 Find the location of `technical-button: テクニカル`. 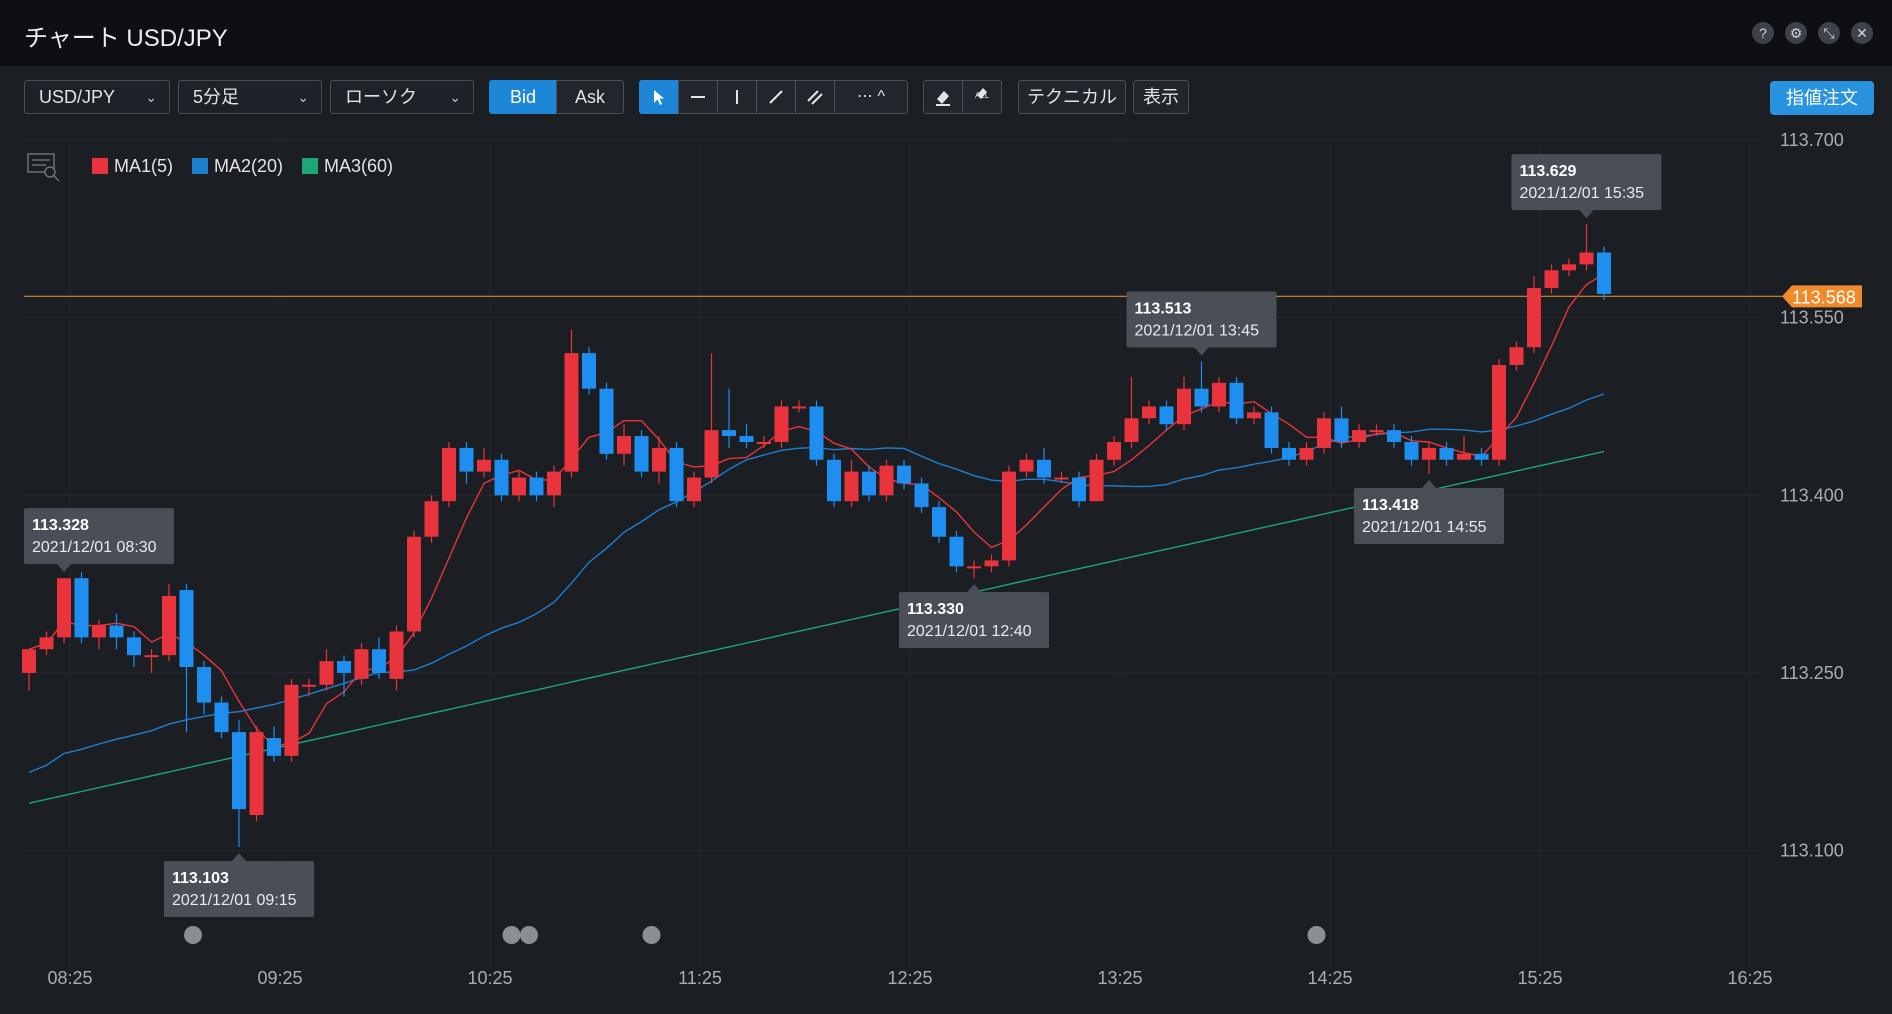

technical-button: テクニカル is located at coordinates (1072, 97).